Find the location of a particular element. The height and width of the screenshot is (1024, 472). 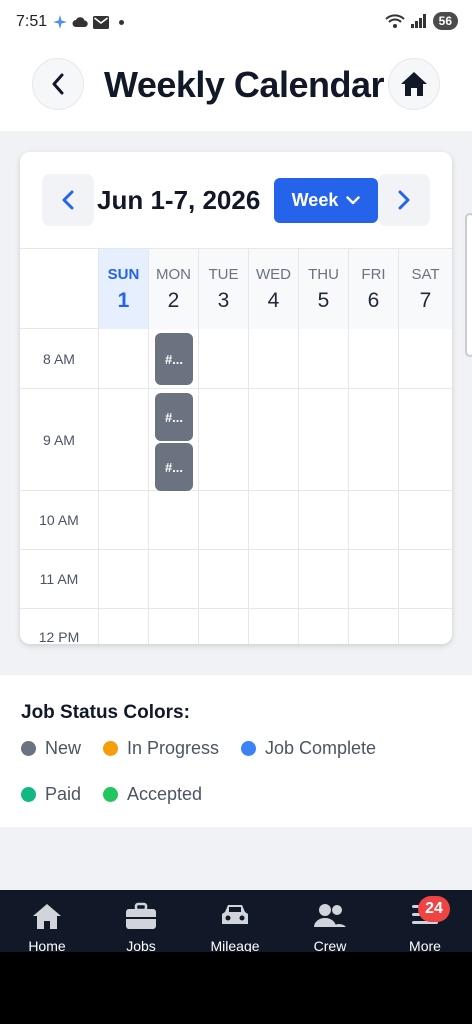

day-header-tue: TUE 3 is located at coordinates (224, 289).